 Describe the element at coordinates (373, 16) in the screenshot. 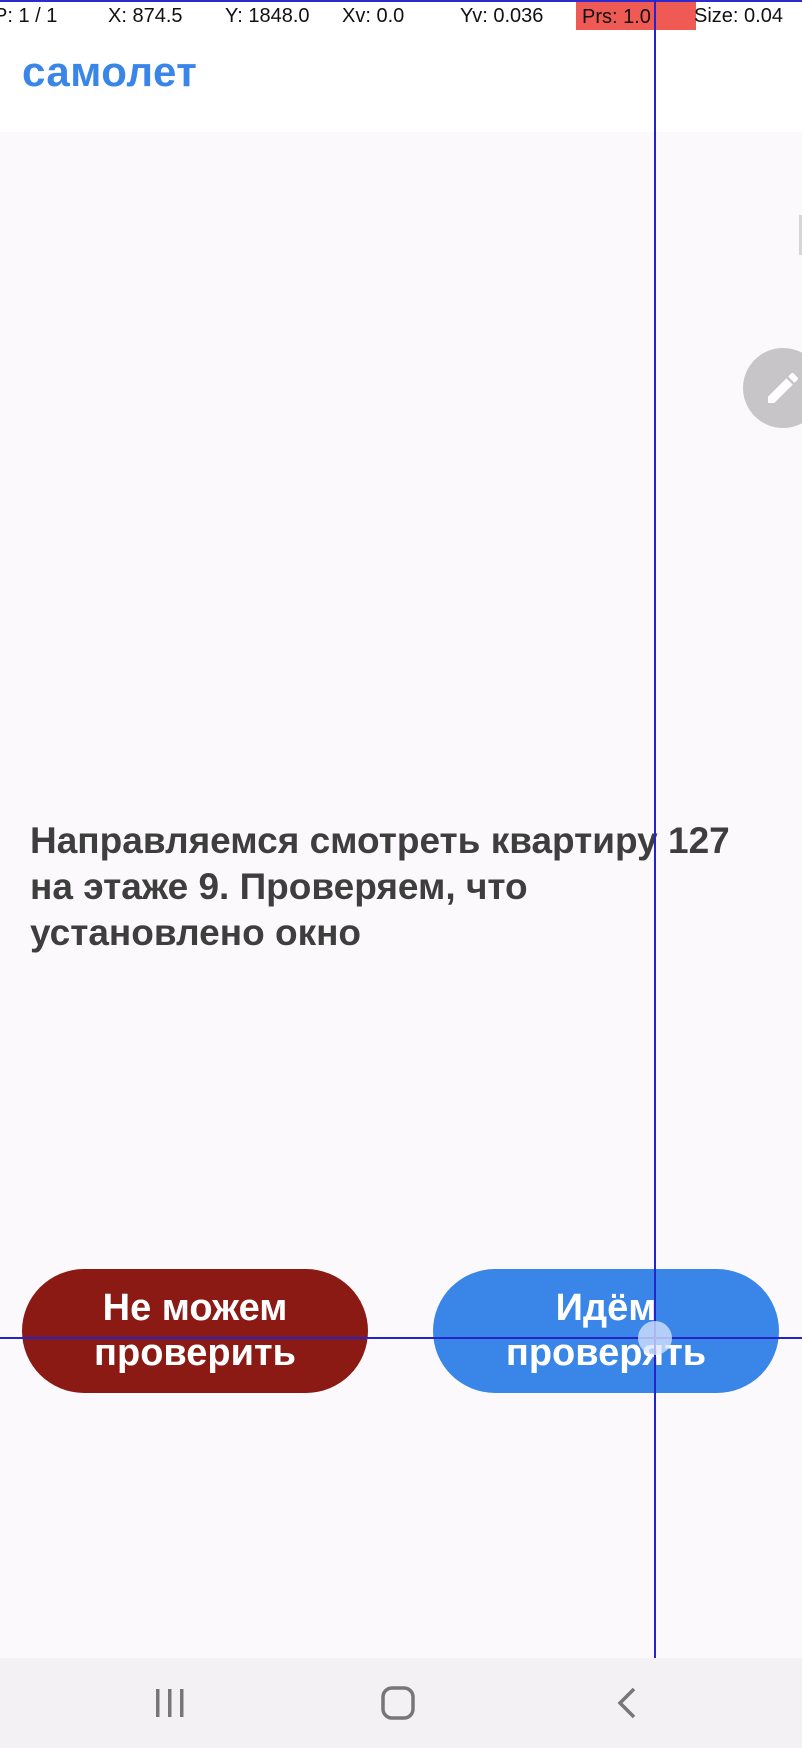

I see `debug-xv: Xv: 0.0` at that location.